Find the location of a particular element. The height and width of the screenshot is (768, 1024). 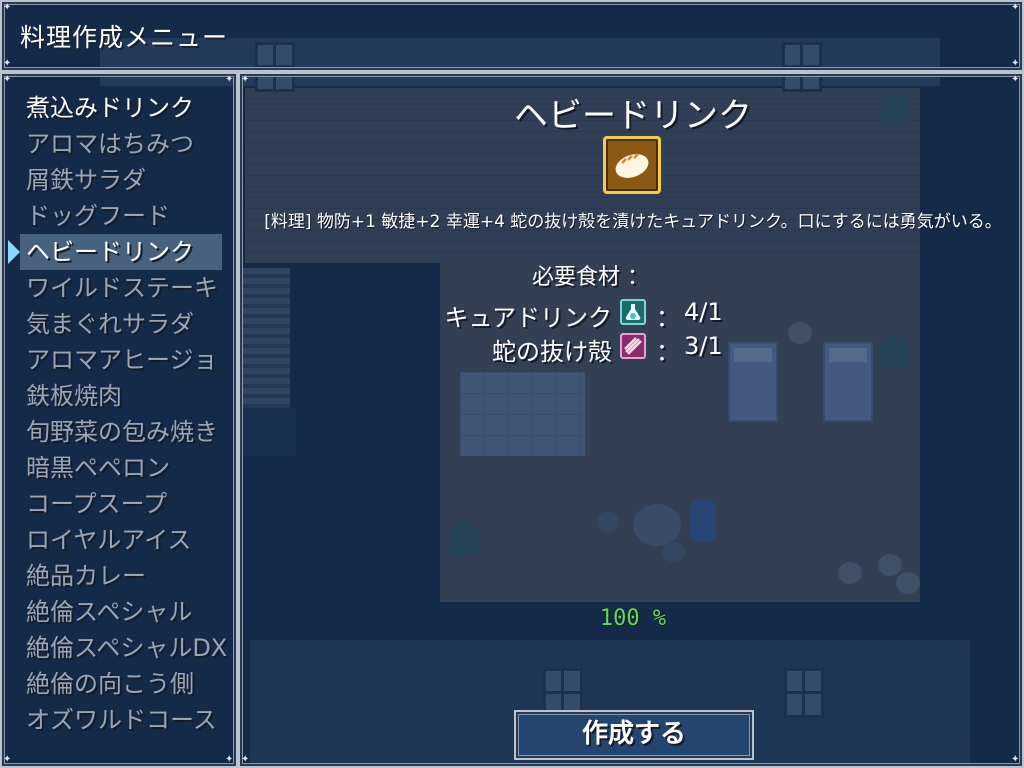

item-name: ヘビードリンク is located at coordinates (633, 116).